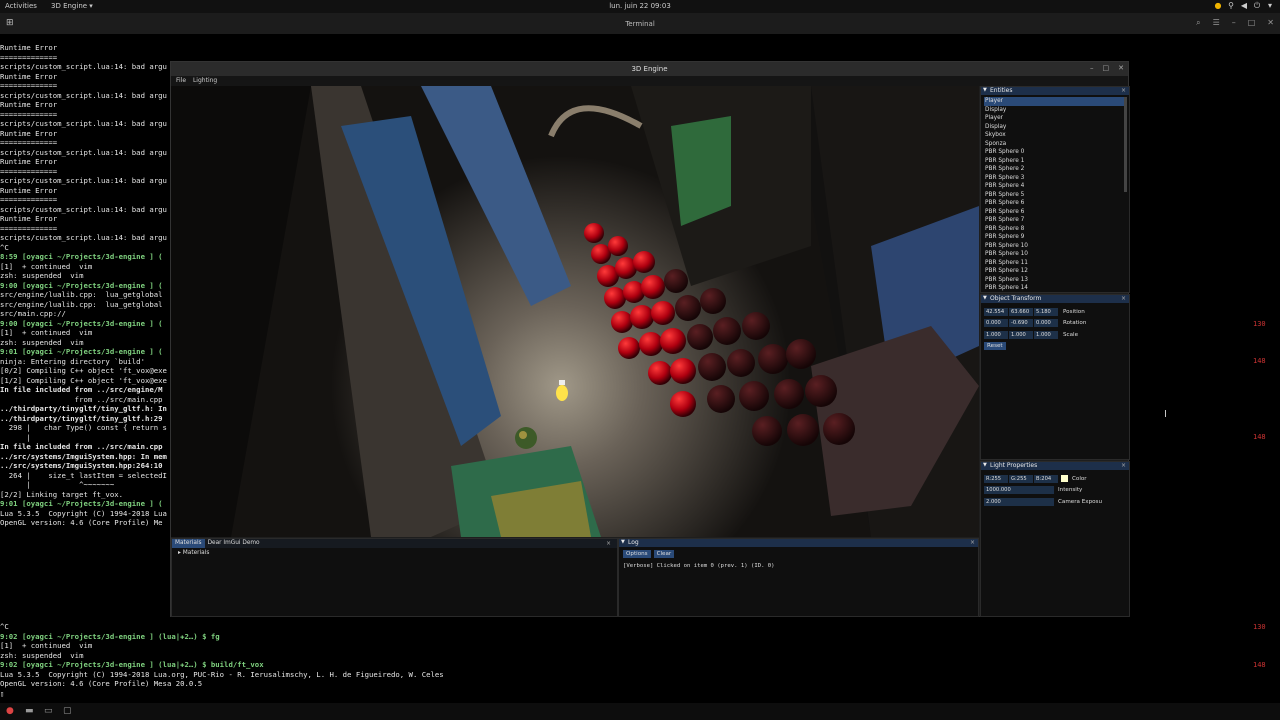 The width and height of the screenshot is (1280, 720). Describe the element at coordinates (83, 408) in the screenshot. I see `terminal-line: ../thirdparty/tinygltf/tiny_gltf.h: In` at that location.